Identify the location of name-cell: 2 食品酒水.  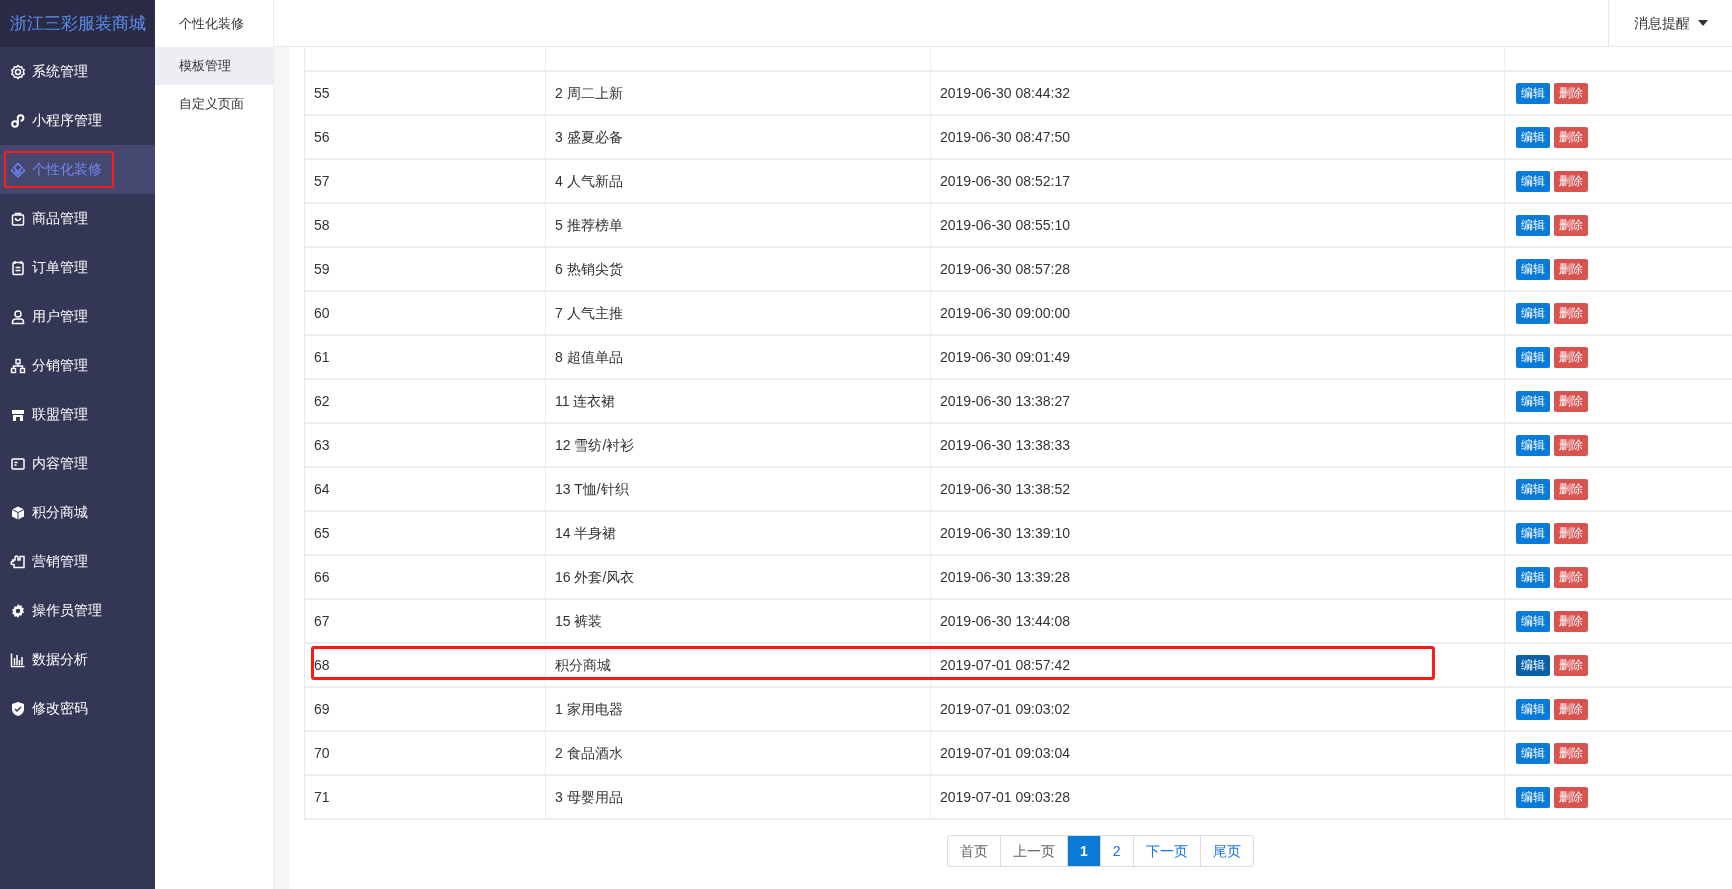
(738, 753).